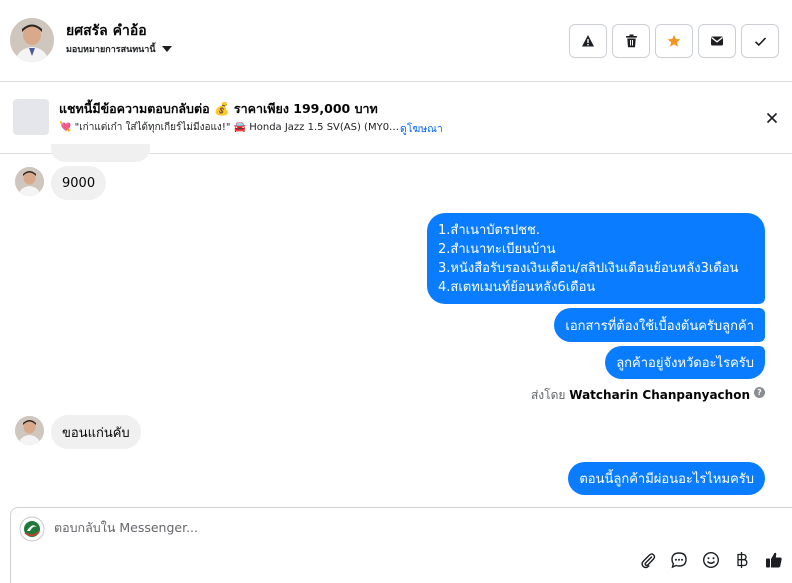 The width and height of the screenshot is (792, 583). What do you see at coordinates (548, 395) in the screenshot?
I see `sent-by-prefix: ส่งโดย` at bounding box center [548, 395].